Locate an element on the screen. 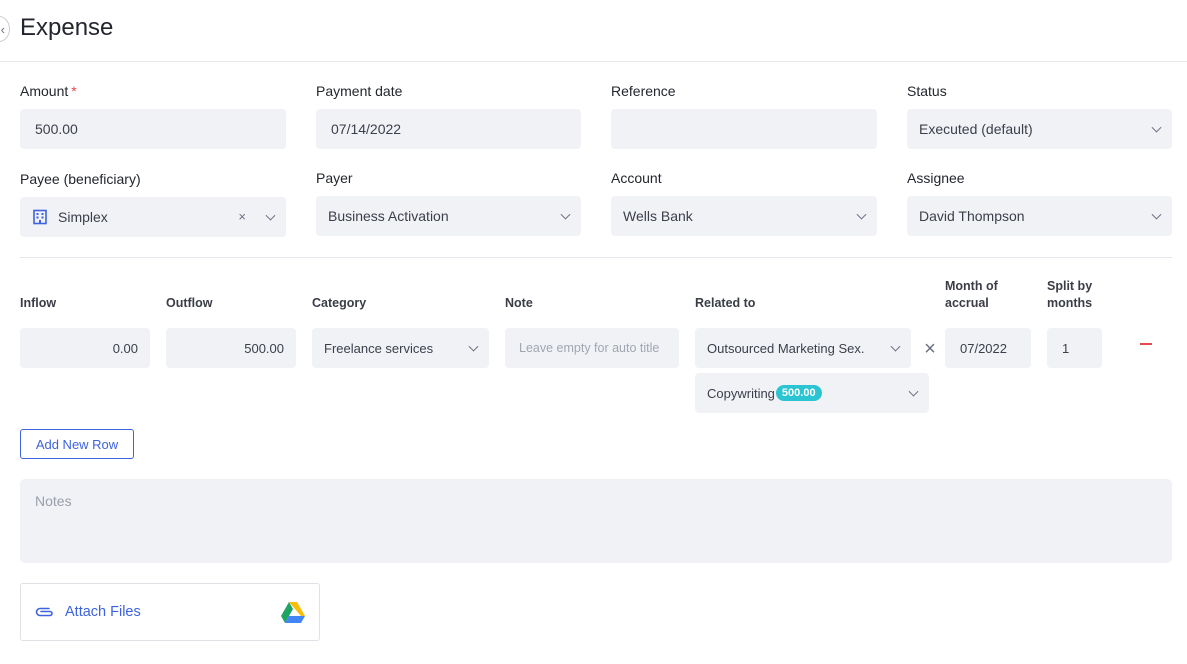  inflow-header: Inflow is located at coordinates (38, 303).